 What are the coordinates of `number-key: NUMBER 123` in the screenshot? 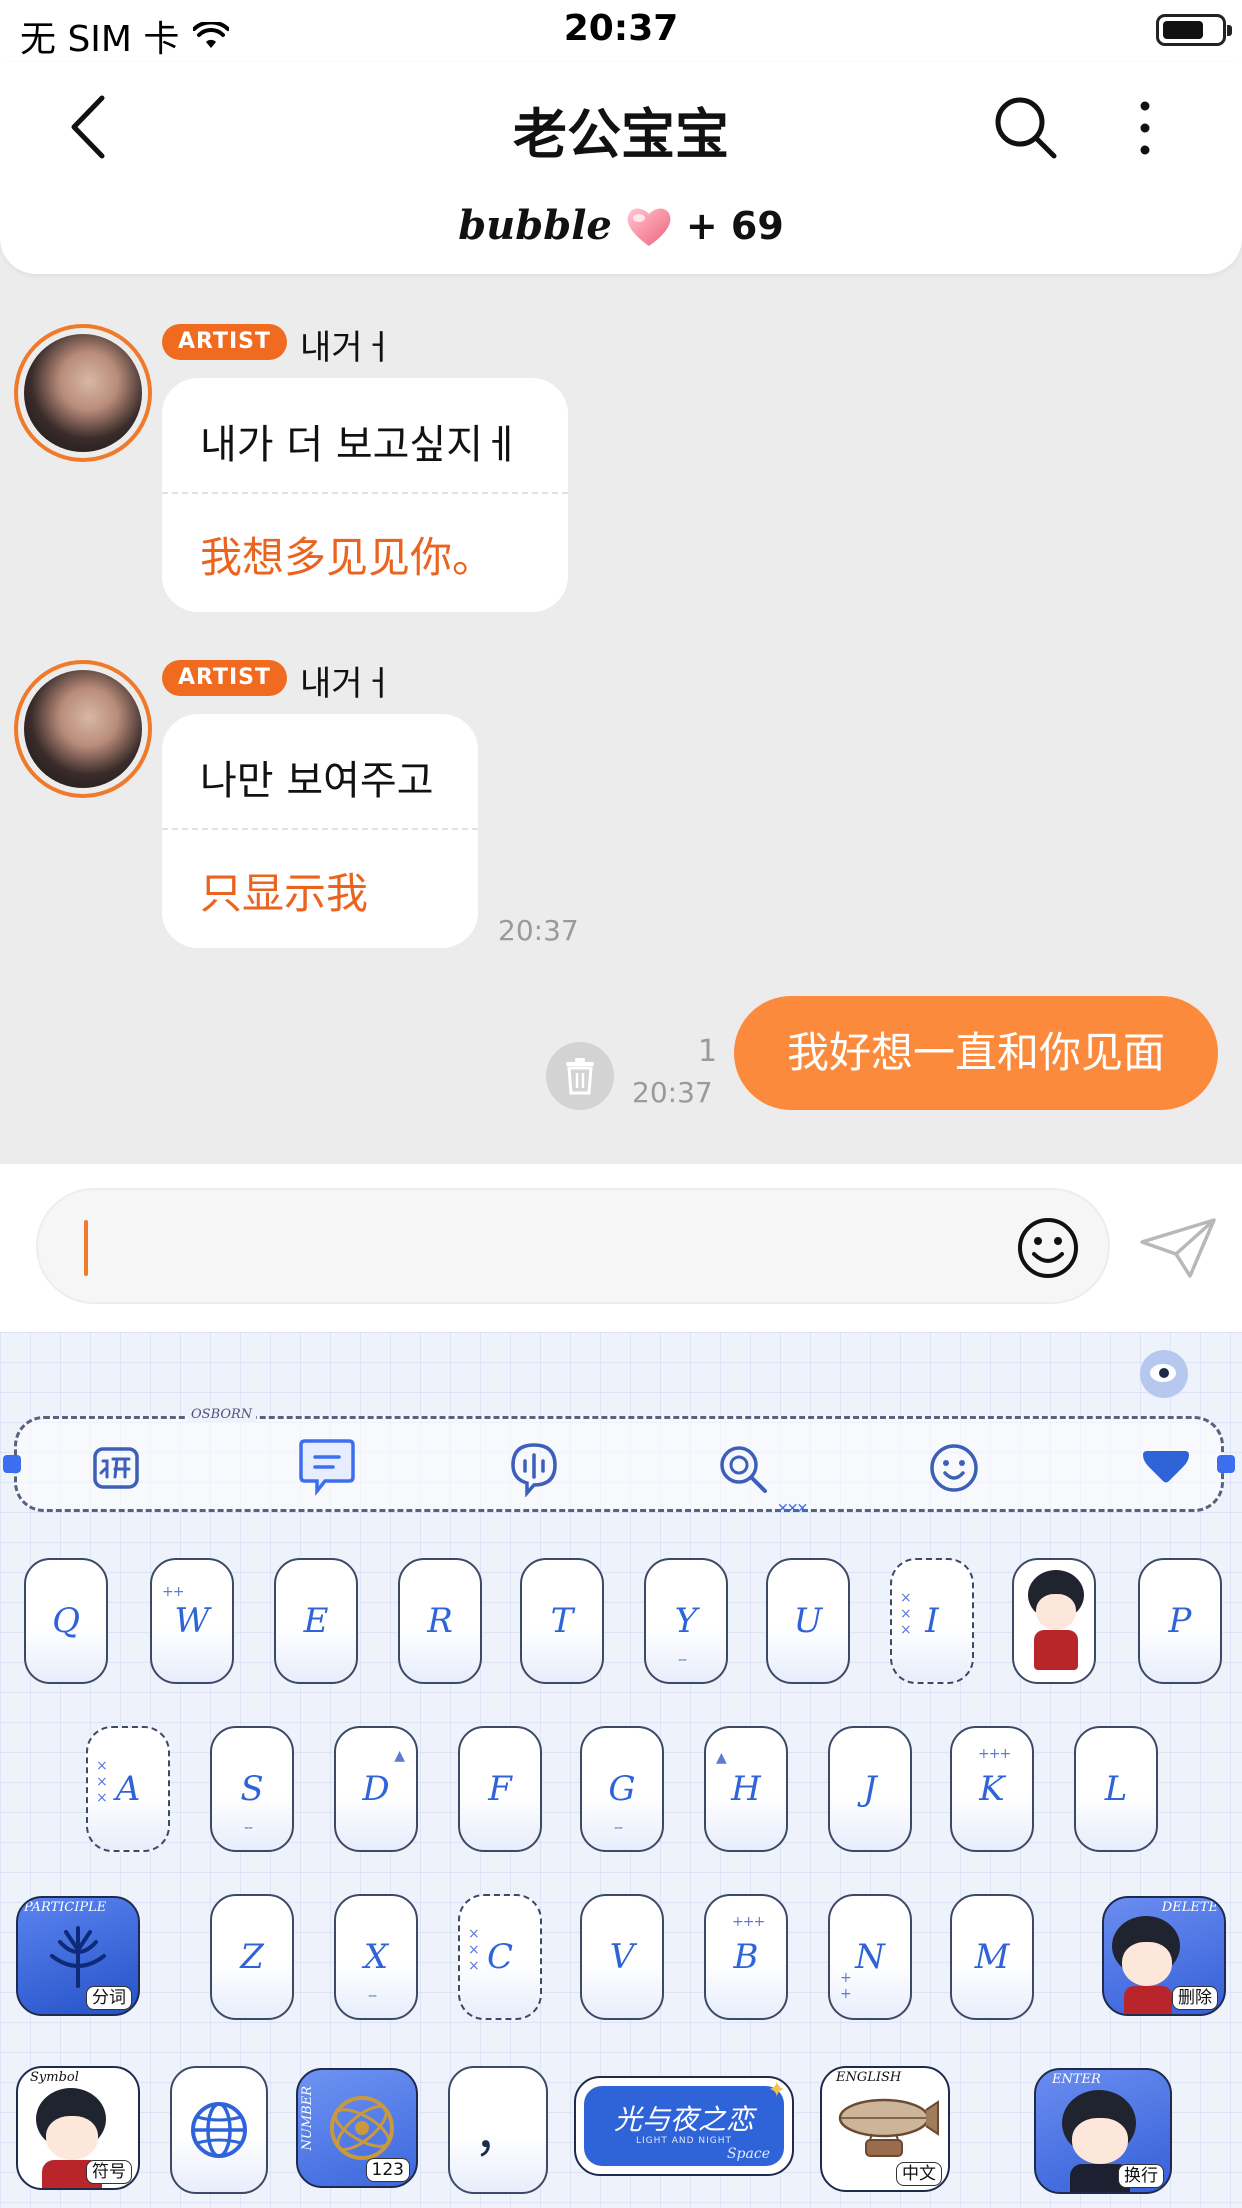 It's located at (357, 2128).